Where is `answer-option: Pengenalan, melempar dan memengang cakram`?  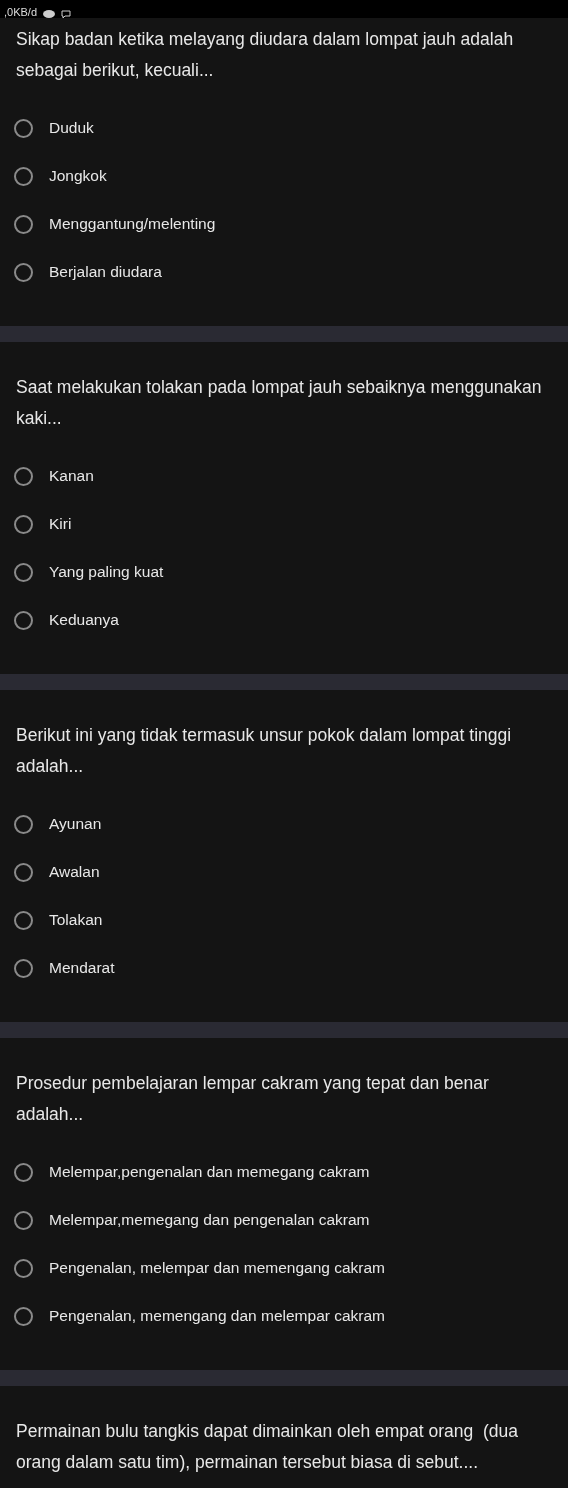
answer-option: Pengenalan, melempar dan memengang cakram is located at coordinates (284, 1268).